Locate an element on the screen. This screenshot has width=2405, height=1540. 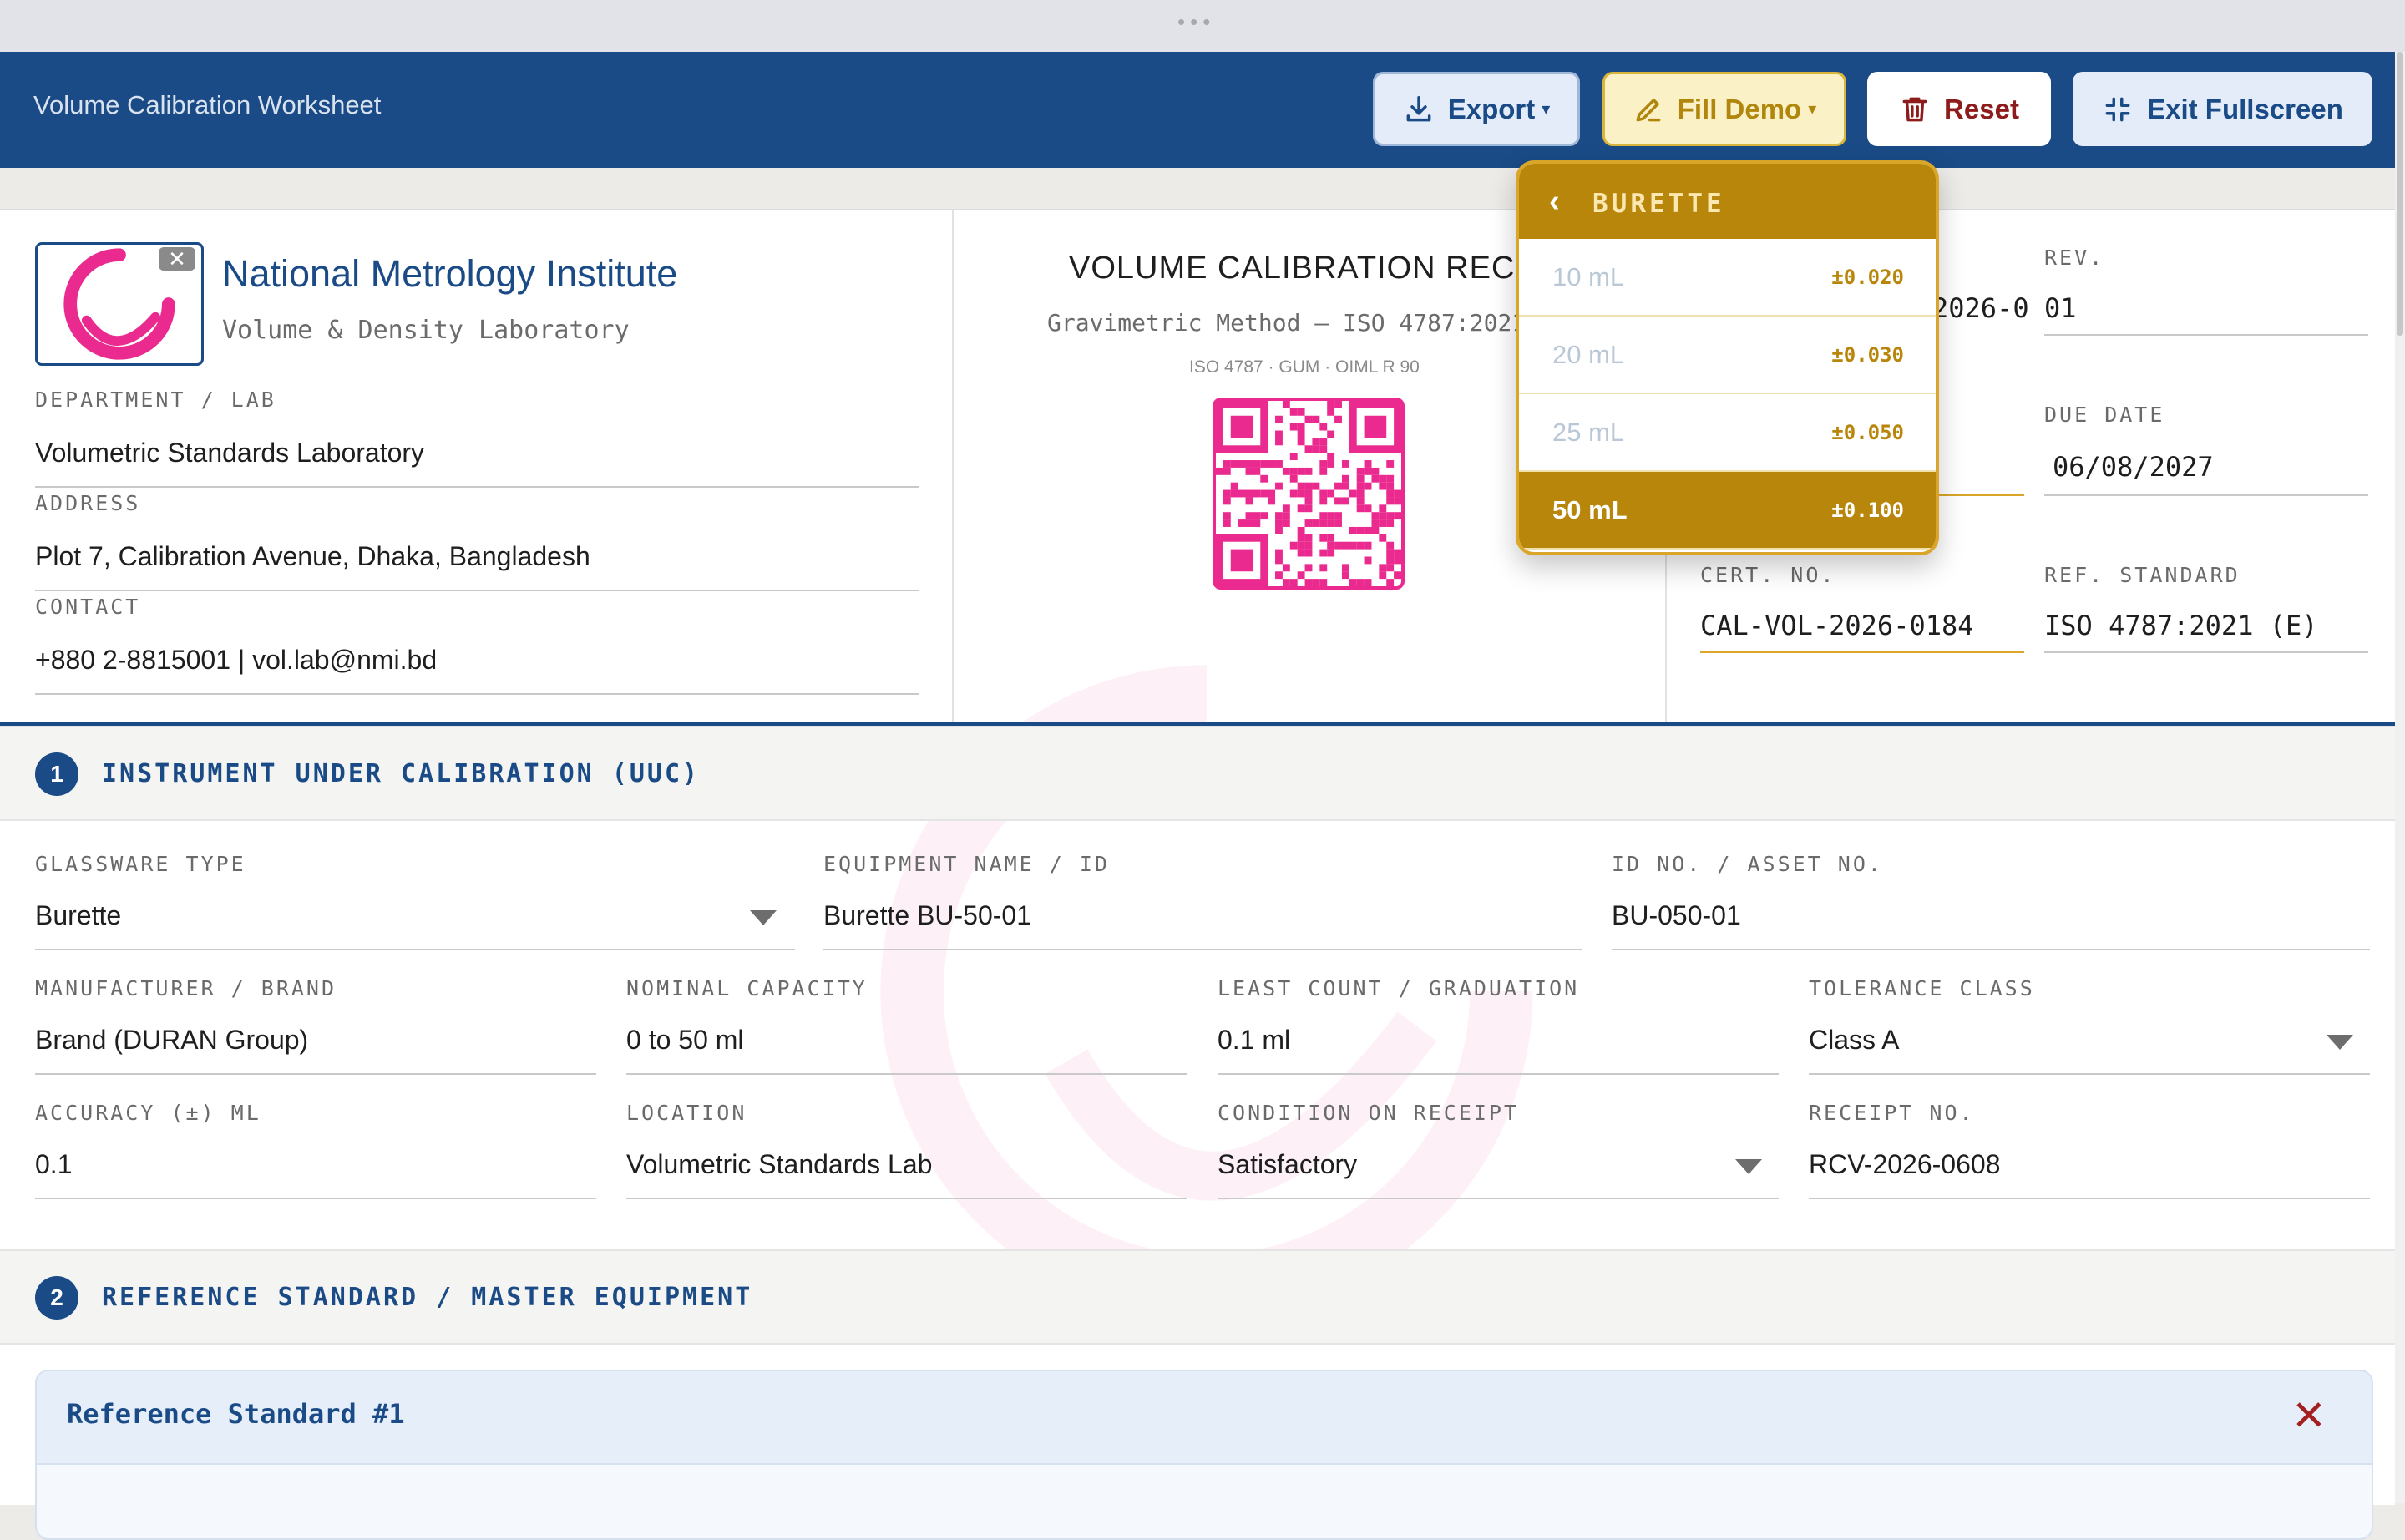
record-title: VOLUME CALIBRATION RECORD is located at coordinates (1328, 268).